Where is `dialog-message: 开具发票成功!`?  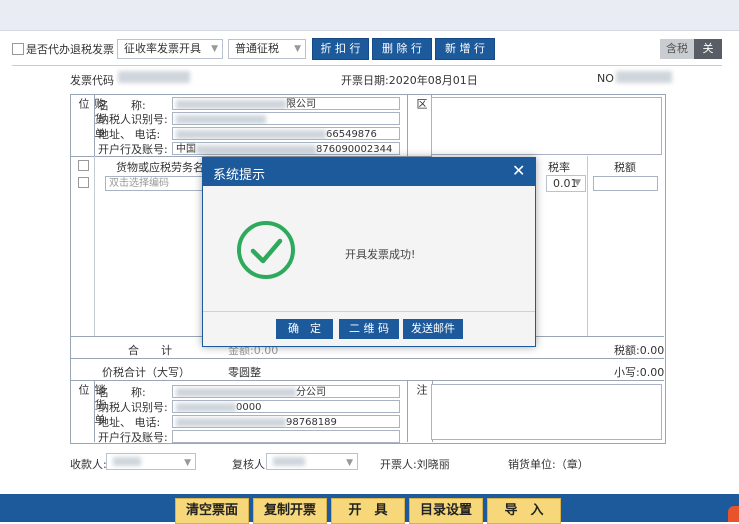 dialog-message: 开具发票成功! is located at coordinates (380, 254).